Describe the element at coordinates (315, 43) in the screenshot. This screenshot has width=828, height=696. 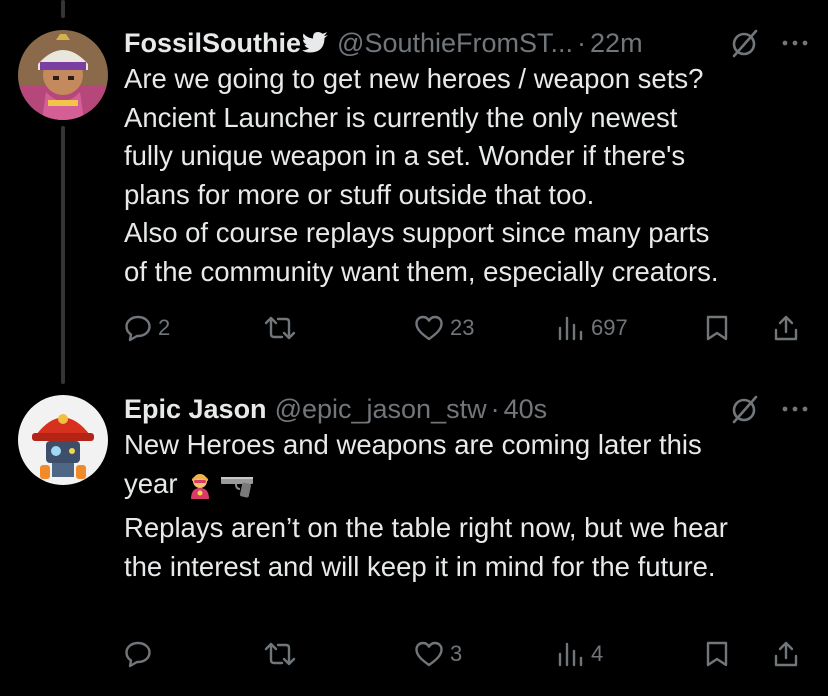
I see `bird-icon` at that location.